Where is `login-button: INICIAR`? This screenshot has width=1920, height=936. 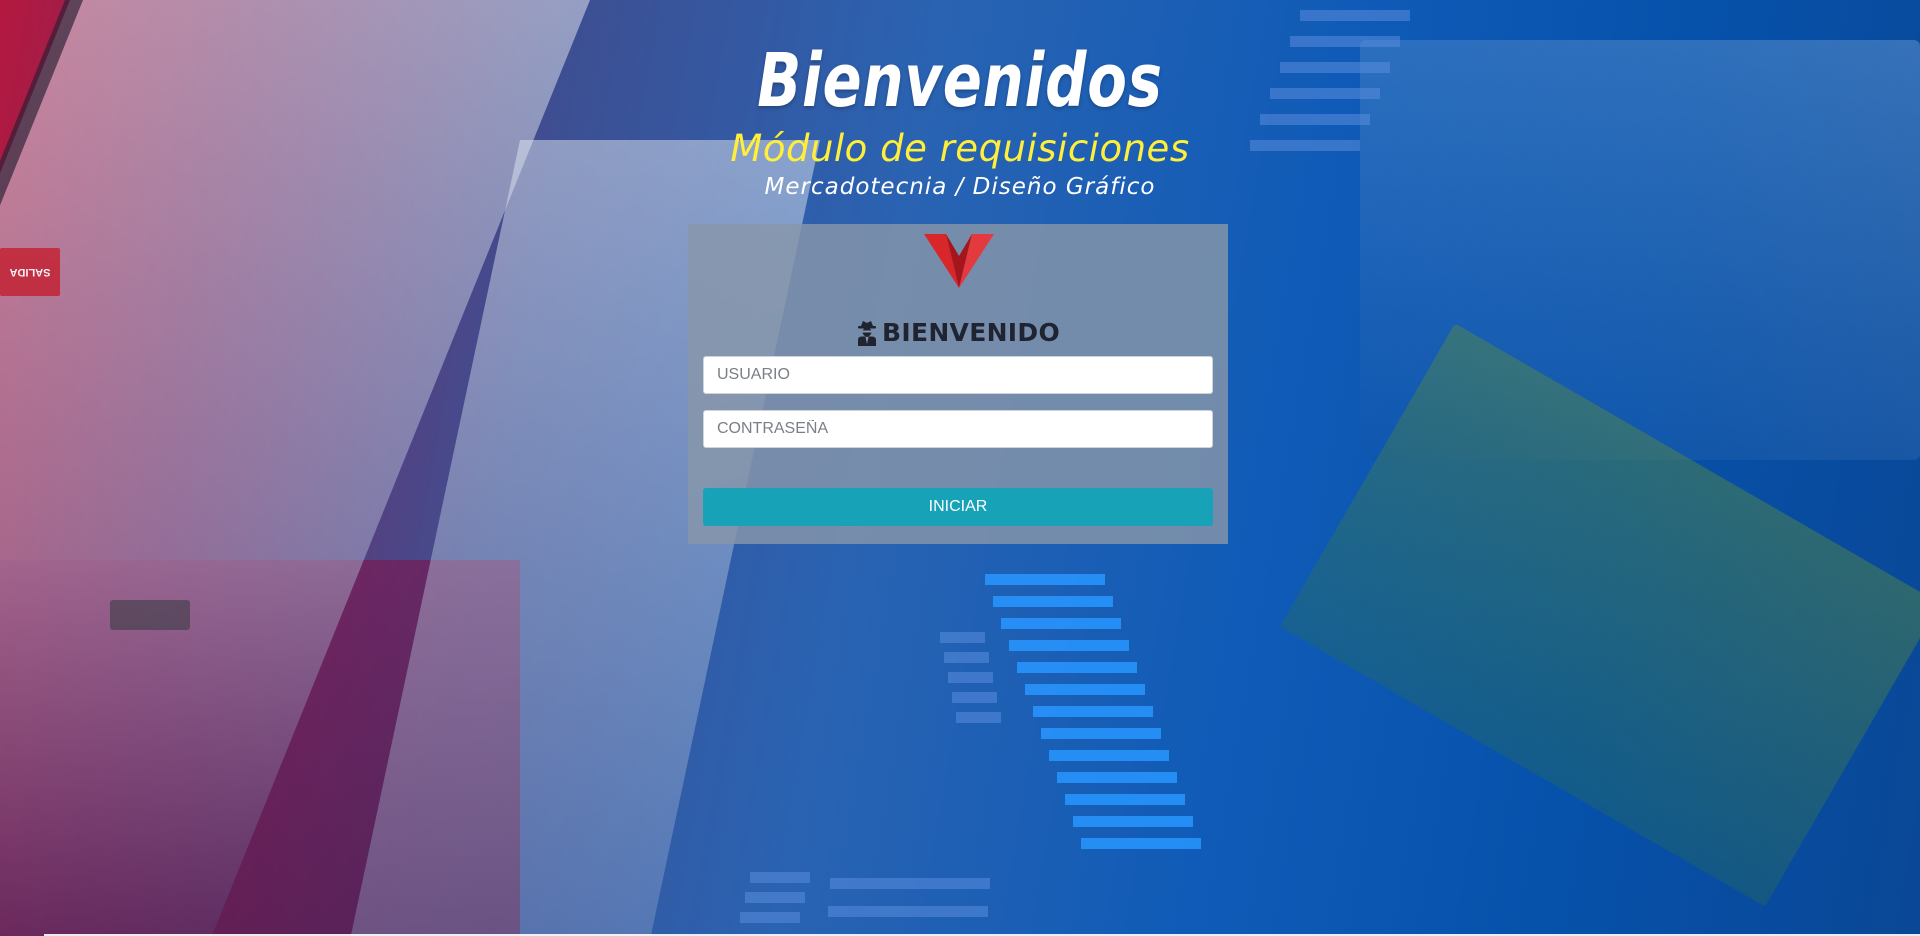 login-button: INICIAR is located at coordinates (958, 507).